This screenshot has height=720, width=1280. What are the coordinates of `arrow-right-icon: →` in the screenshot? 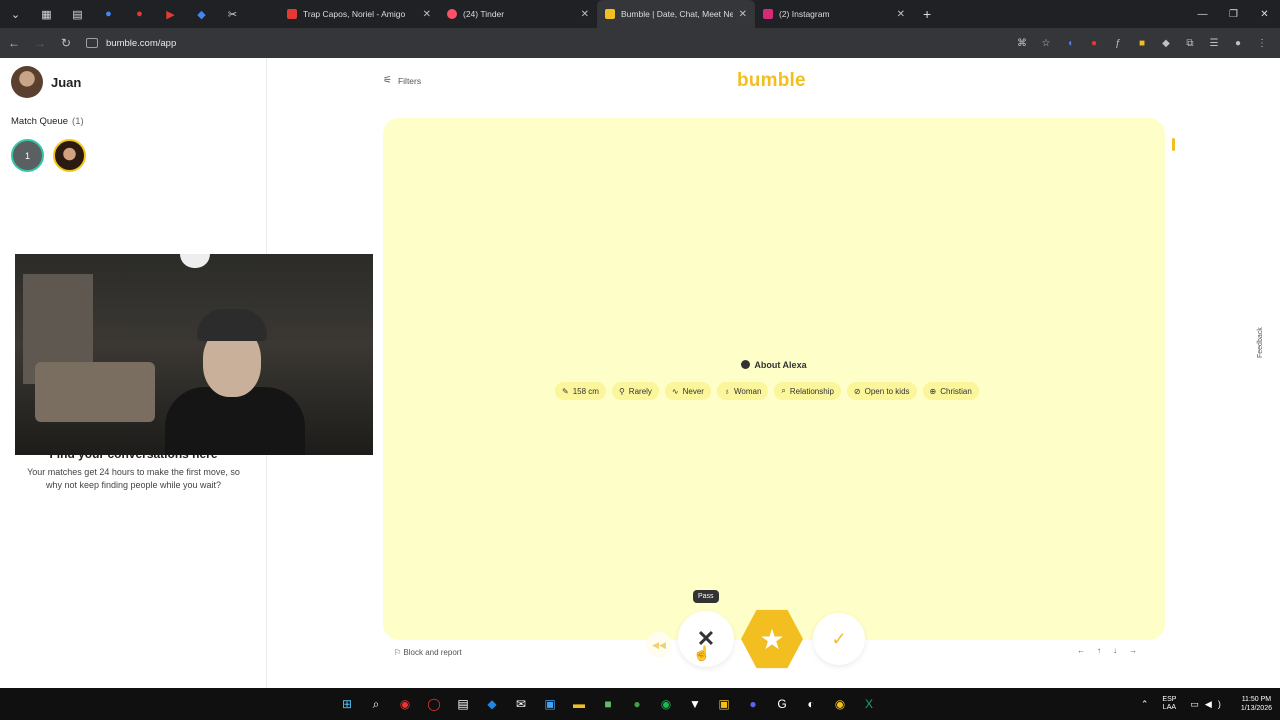 It's located at (1133, 650).